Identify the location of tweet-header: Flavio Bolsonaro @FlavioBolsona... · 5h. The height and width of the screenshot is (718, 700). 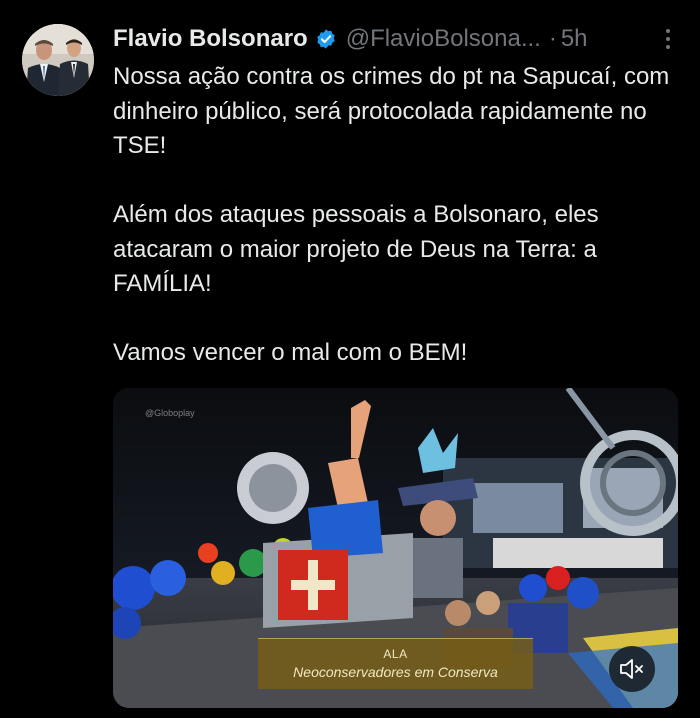
(396, 39).